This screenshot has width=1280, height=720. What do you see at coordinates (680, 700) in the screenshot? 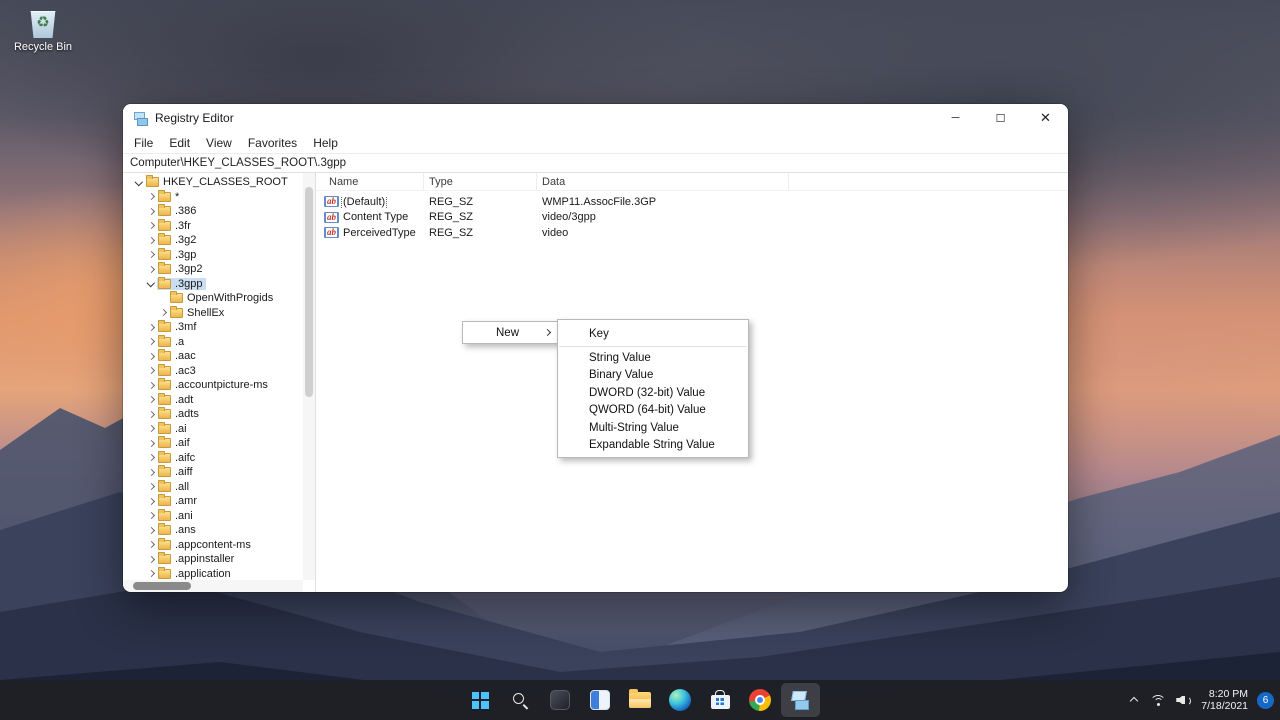
I see `edge-icon` at bounding box center [680, 700].